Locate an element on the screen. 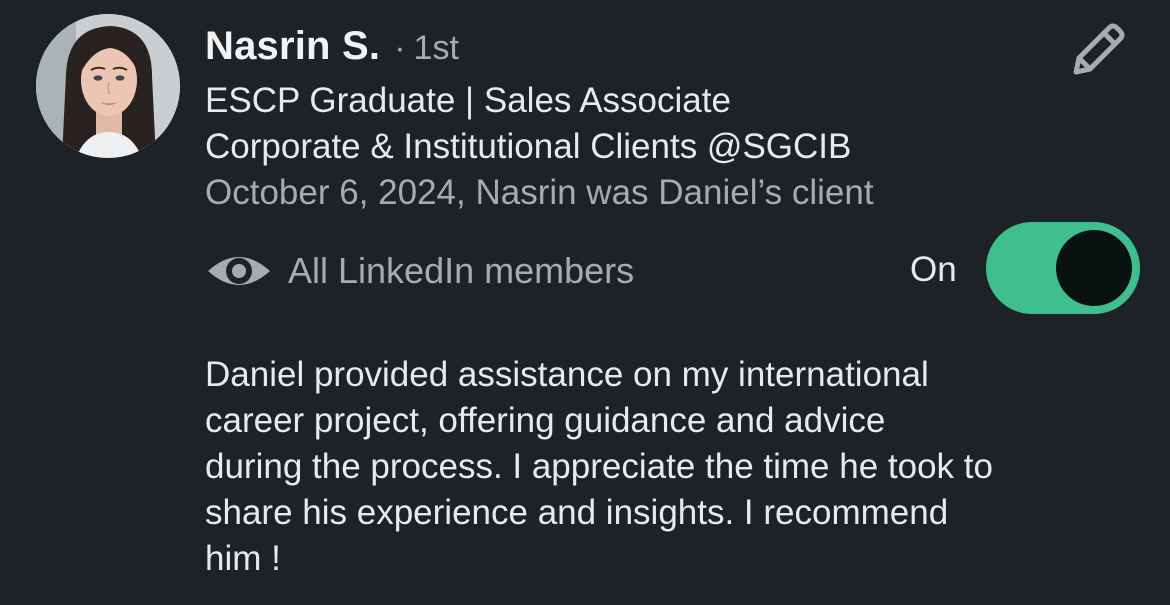 The image size is (1170, 605). avatar-image is located at coordinates (108, 86).